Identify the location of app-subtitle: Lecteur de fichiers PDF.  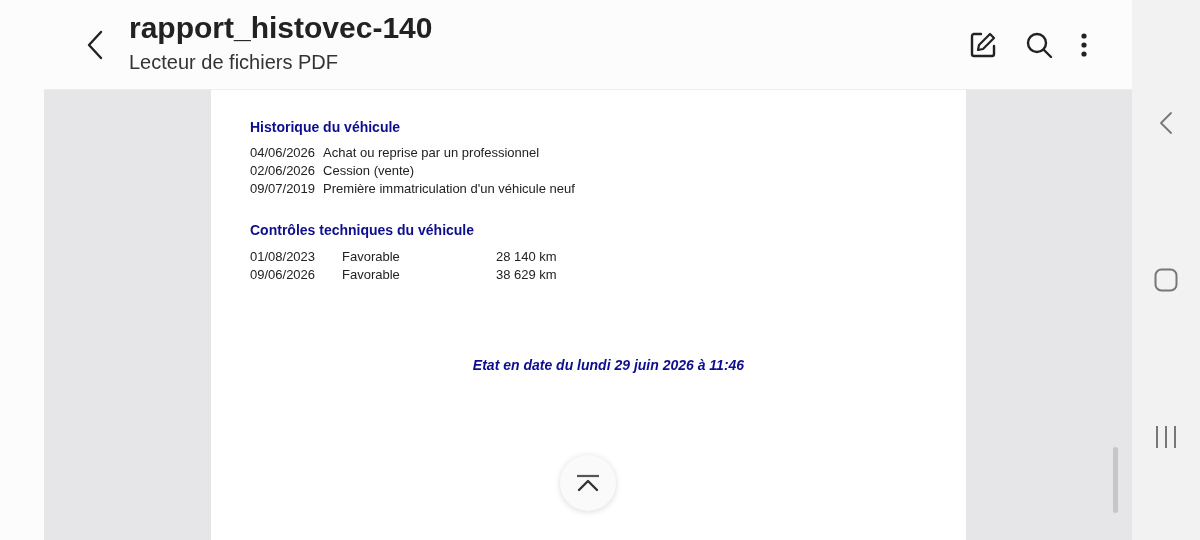
(234, 62).